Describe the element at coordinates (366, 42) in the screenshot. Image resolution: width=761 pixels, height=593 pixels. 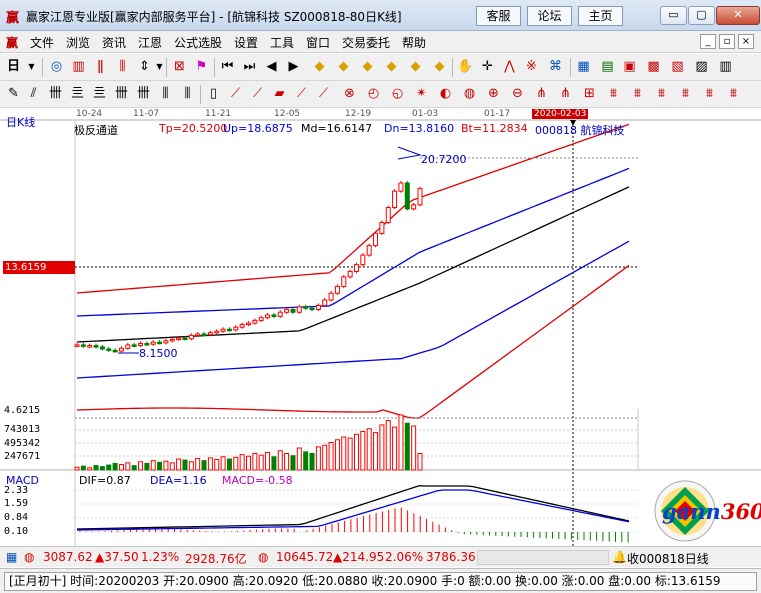
I see `menu-trade: 交易委托` at that location.